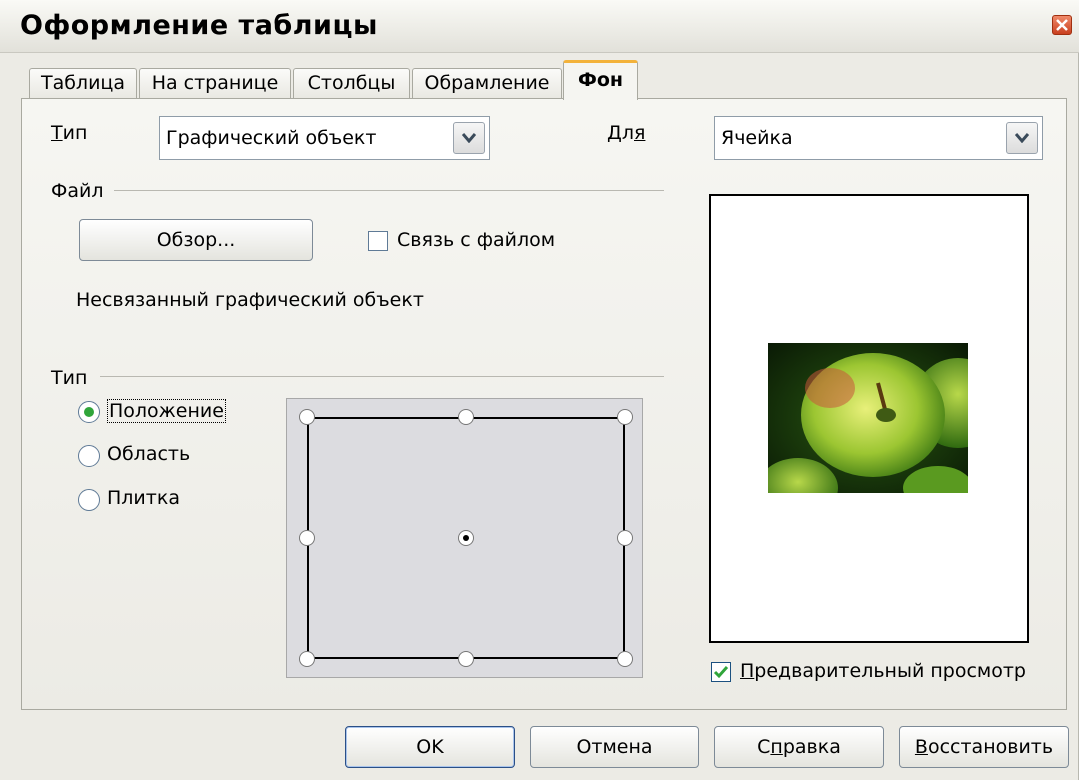  I want to click on ok-button-label: OK, so click(430, 747).